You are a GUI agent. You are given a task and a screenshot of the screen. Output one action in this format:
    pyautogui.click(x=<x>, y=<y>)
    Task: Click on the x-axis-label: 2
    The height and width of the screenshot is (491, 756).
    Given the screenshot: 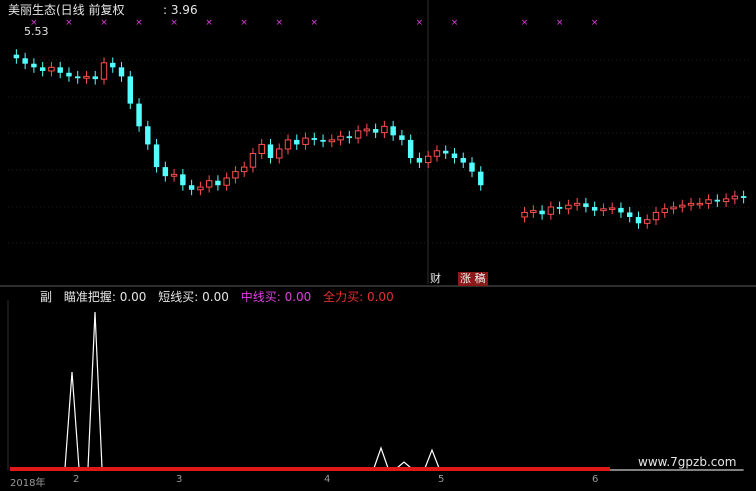 What is the action you would take?
    pyautogui.click(x=76, y=479)
    